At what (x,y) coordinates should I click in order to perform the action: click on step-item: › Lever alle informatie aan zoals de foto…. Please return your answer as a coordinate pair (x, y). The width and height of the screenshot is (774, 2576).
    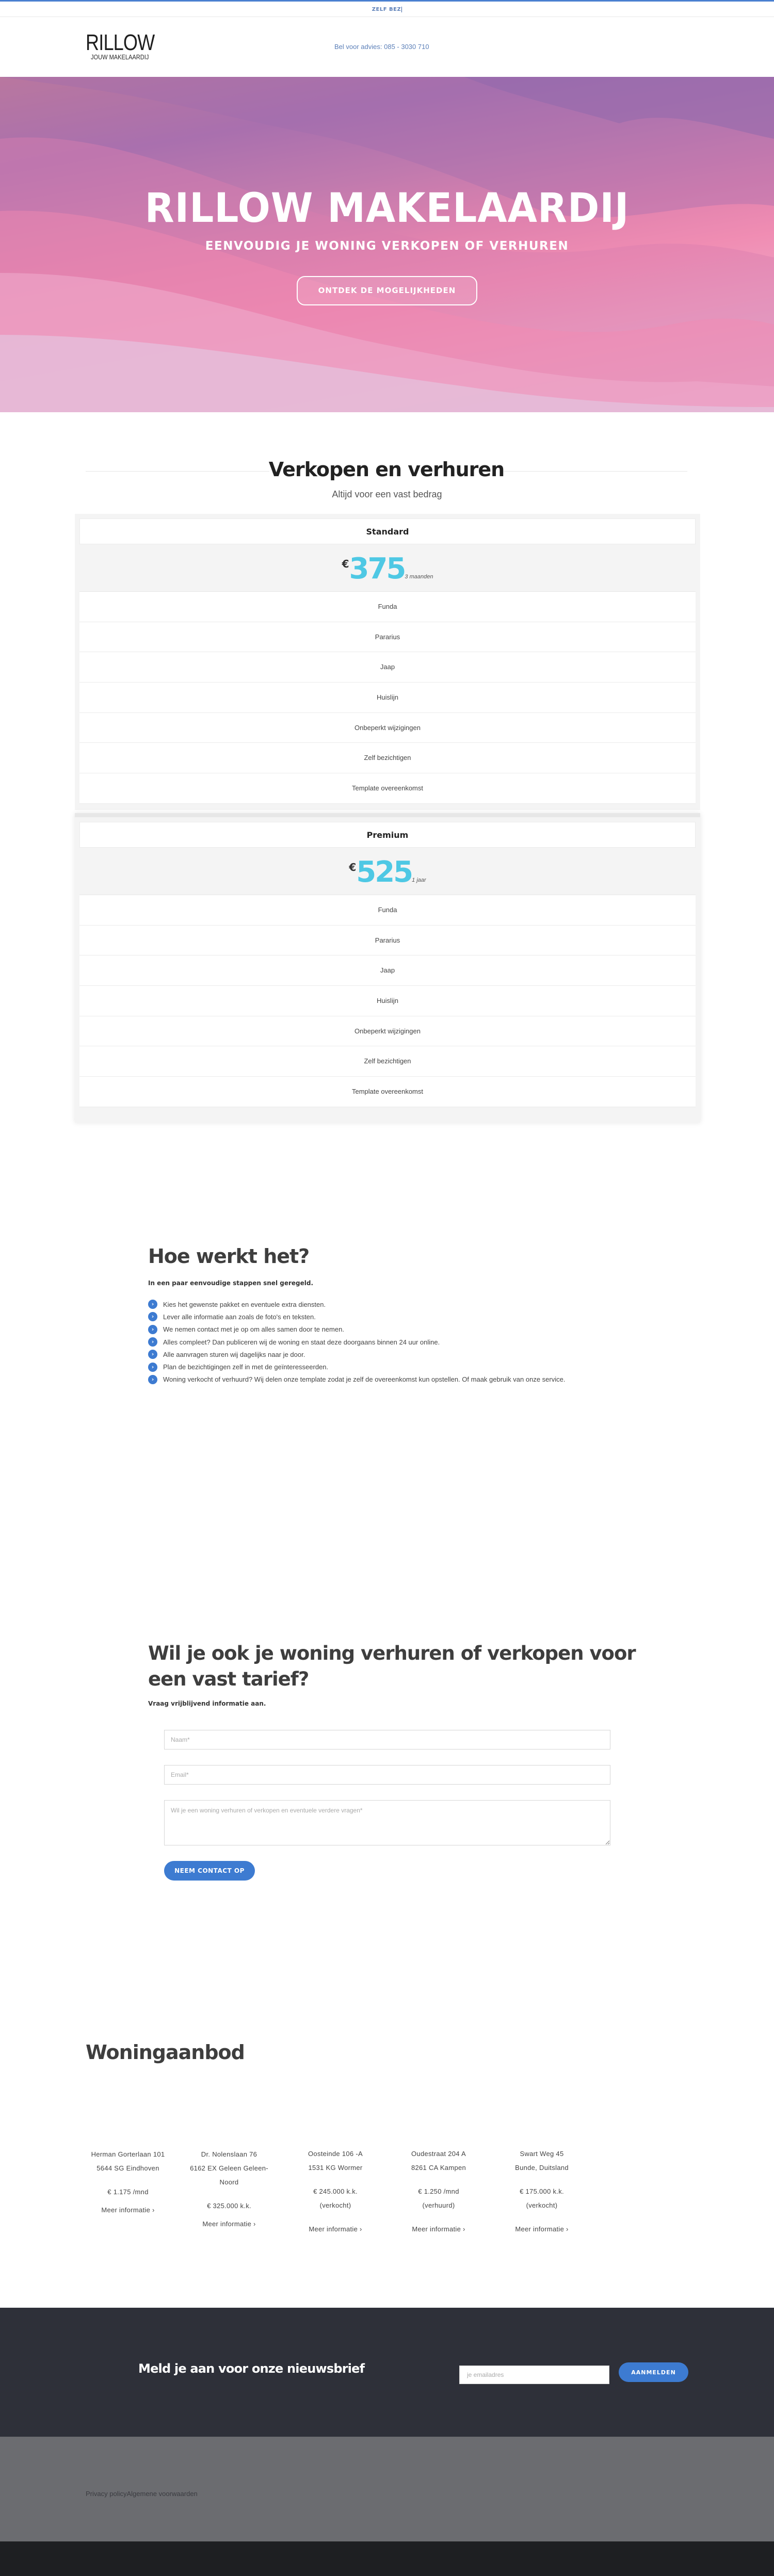
    Looking at the image, I should click on (356, 1316).